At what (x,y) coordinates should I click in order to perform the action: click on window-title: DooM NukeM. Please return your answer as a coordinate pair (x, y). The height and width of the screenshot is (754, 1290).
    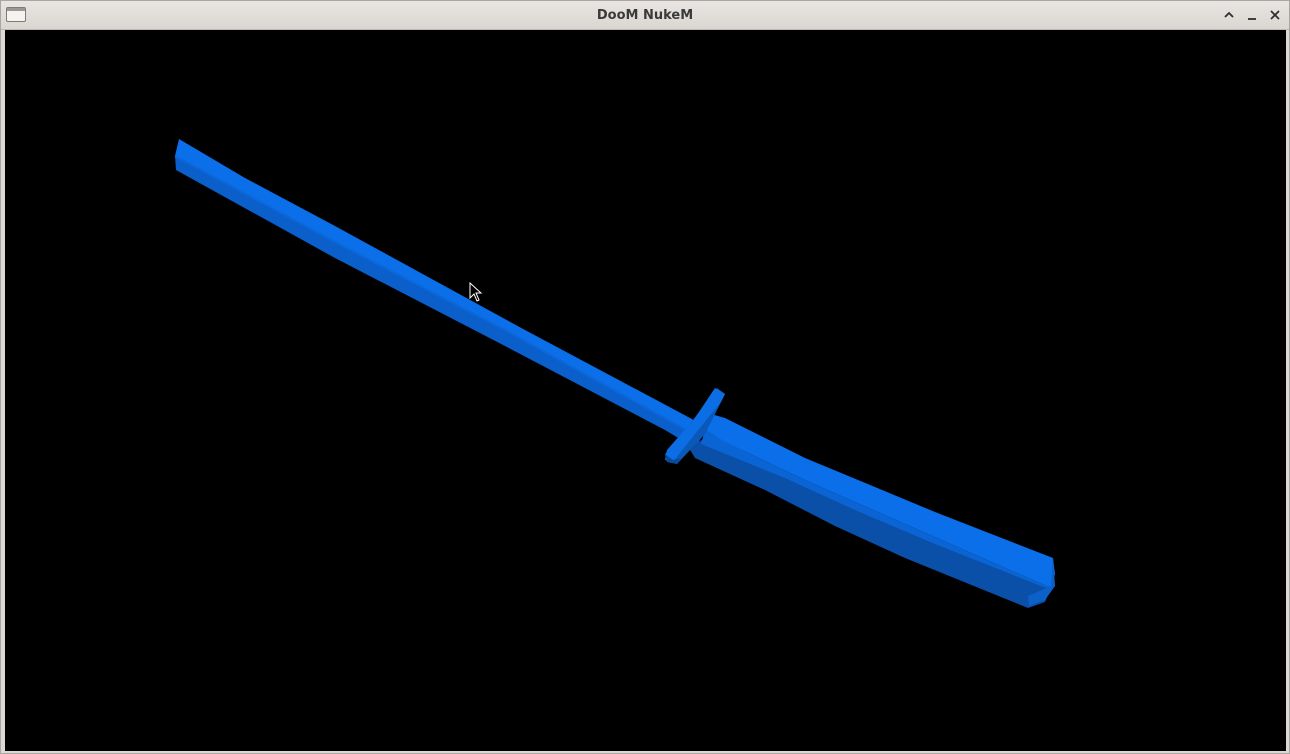
    Looking at the image, I should click on (645, 15).